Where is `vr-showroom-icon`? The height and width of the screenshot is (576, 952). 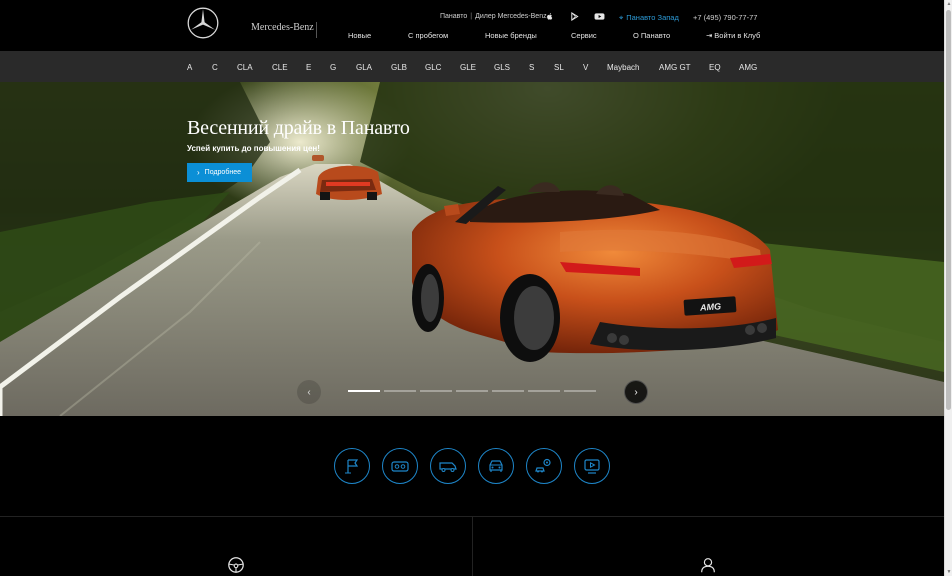 vr-showroom-icon is located at coordinates (400, 466).